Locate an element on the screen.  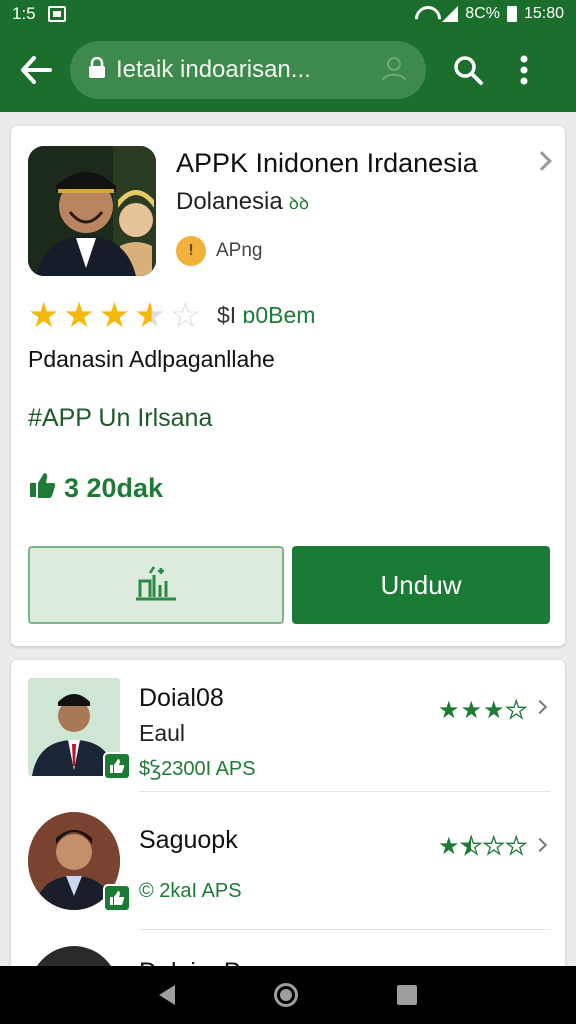
developer-row: Dolanesia ꝺꝺ is located at coordinates (242, 202).